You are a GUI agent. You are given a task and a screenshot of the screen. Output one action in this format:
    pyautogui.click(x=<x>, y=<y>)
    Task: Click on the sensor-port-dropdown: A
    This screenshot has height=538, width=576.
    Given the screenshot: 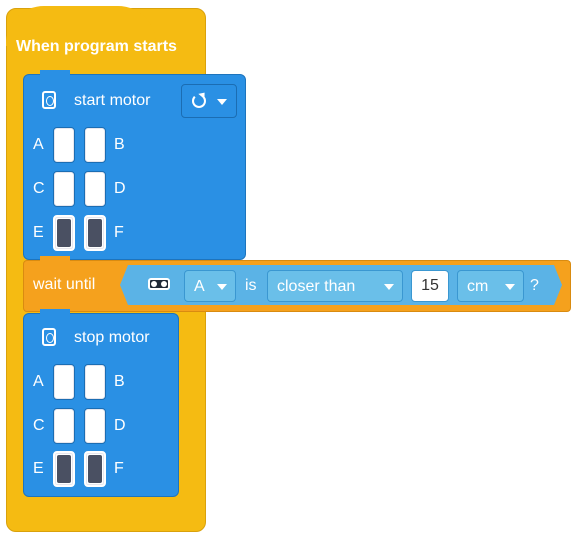 What is the action you would take?
    pyautogui.click(x=210, y=286)
    